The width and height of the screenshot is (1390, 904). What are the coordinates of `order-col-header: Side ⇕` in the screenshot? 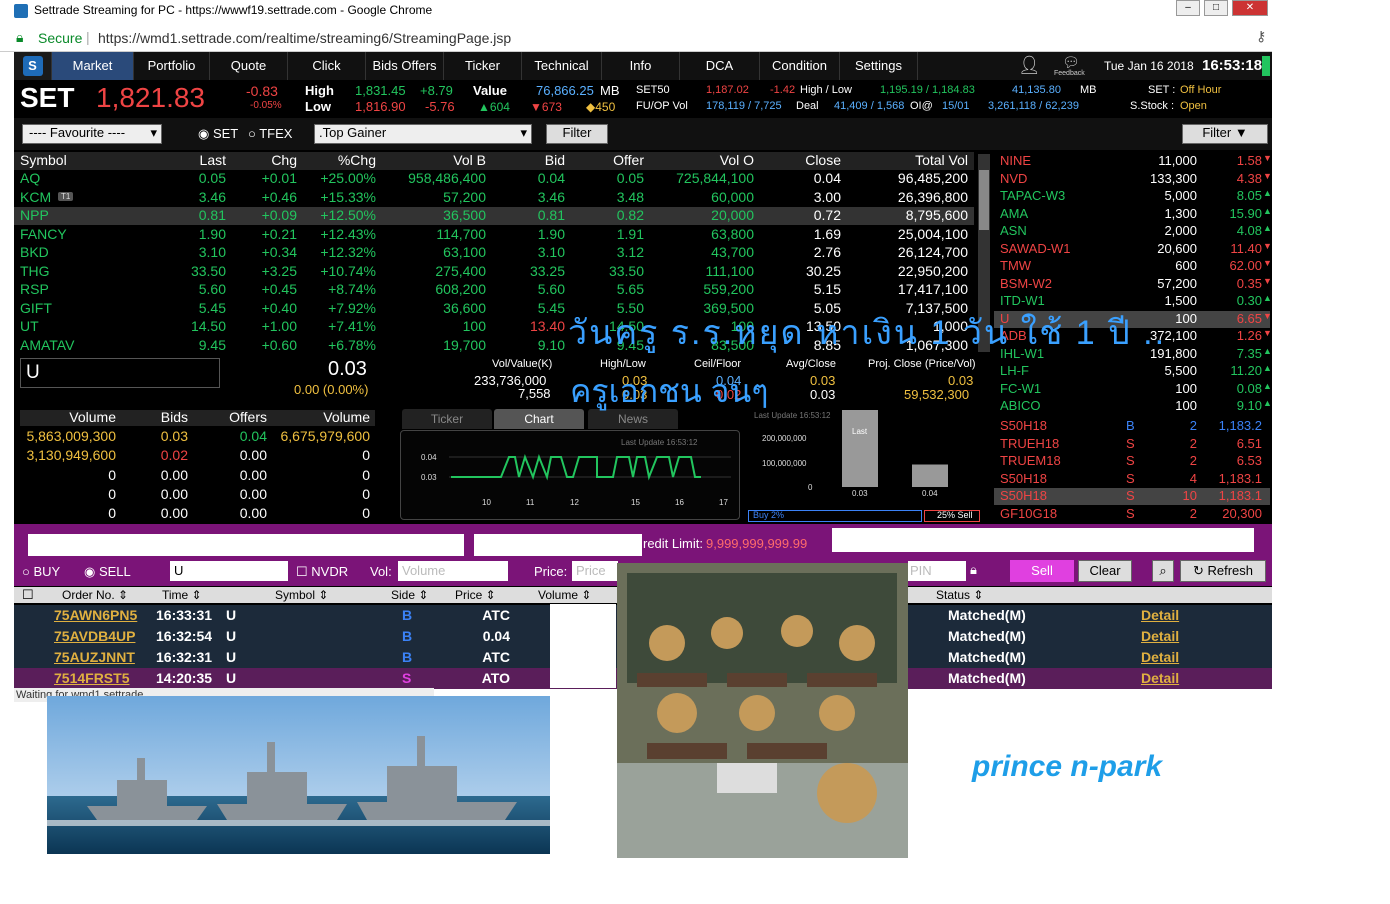 It's located at (409, 595).